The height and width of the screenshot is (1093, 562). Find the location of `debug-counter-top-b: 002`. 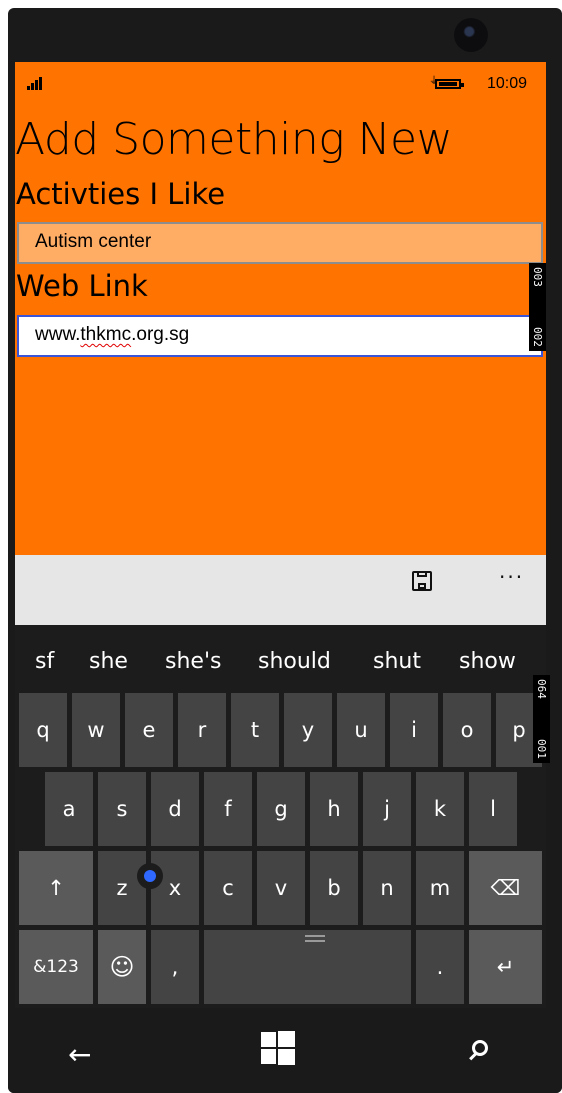

debug-counter-top-b: 002 is located at coordinates (537, 337).